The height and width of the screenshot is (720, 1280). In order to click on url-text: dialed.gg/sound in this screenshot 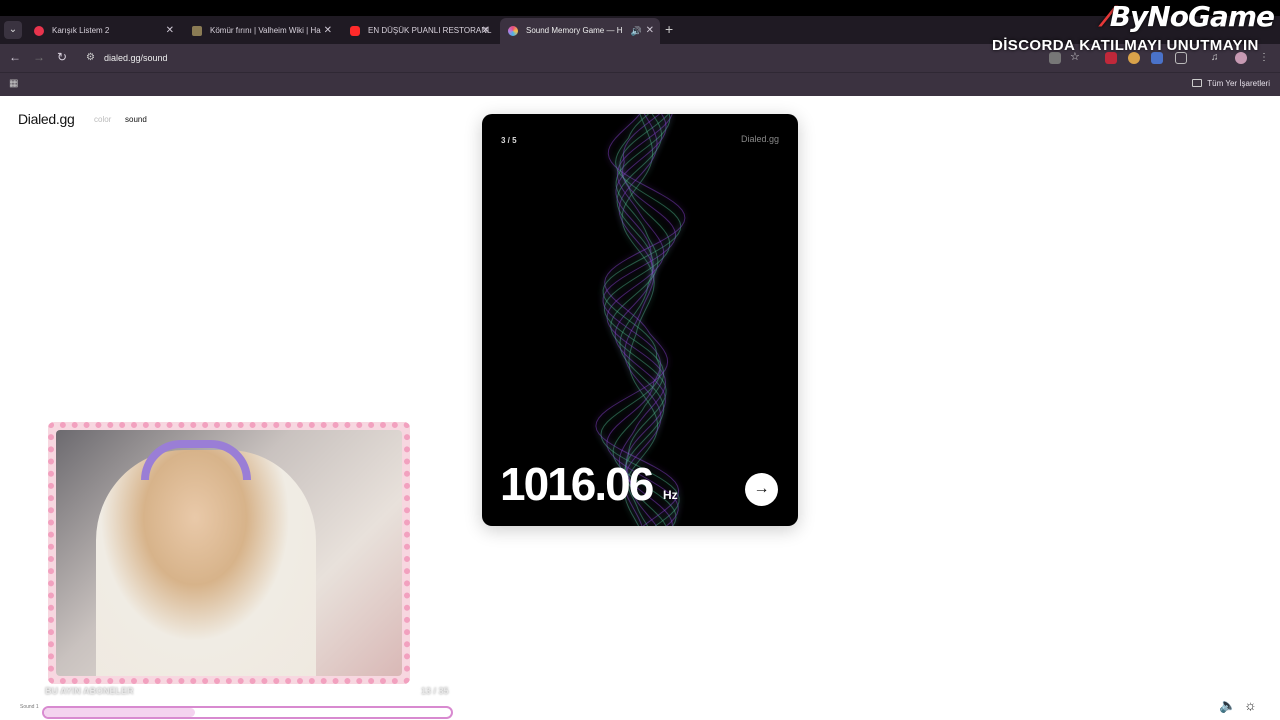, I will do `click(136, 58)`.